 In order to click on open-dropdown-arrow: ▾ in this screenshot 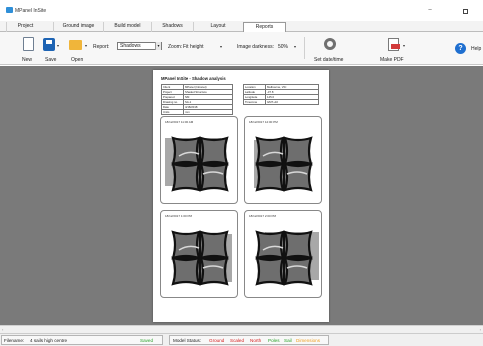, I will do `click(86, 45)`.